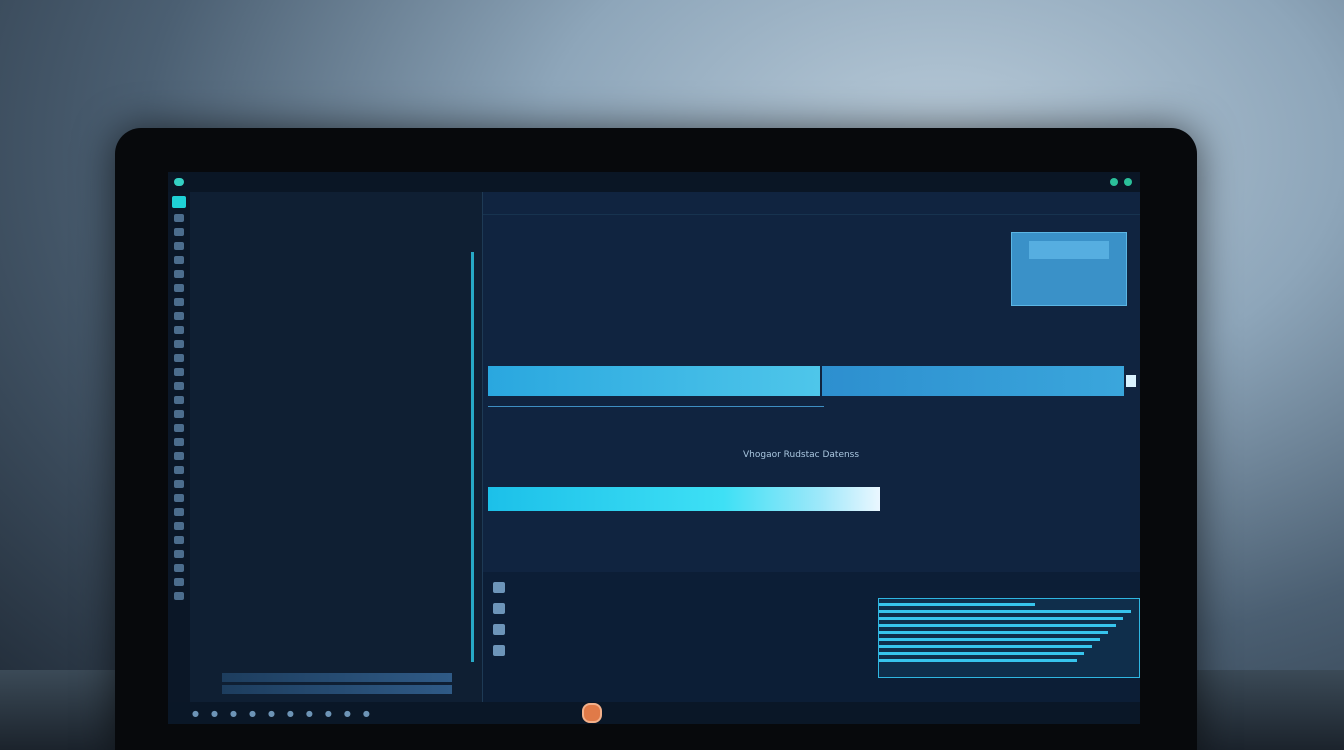 The image size is (1344, 750). Describe the element at coordinates (654, 381) in the screenshot. I see `banner-left` at that location.